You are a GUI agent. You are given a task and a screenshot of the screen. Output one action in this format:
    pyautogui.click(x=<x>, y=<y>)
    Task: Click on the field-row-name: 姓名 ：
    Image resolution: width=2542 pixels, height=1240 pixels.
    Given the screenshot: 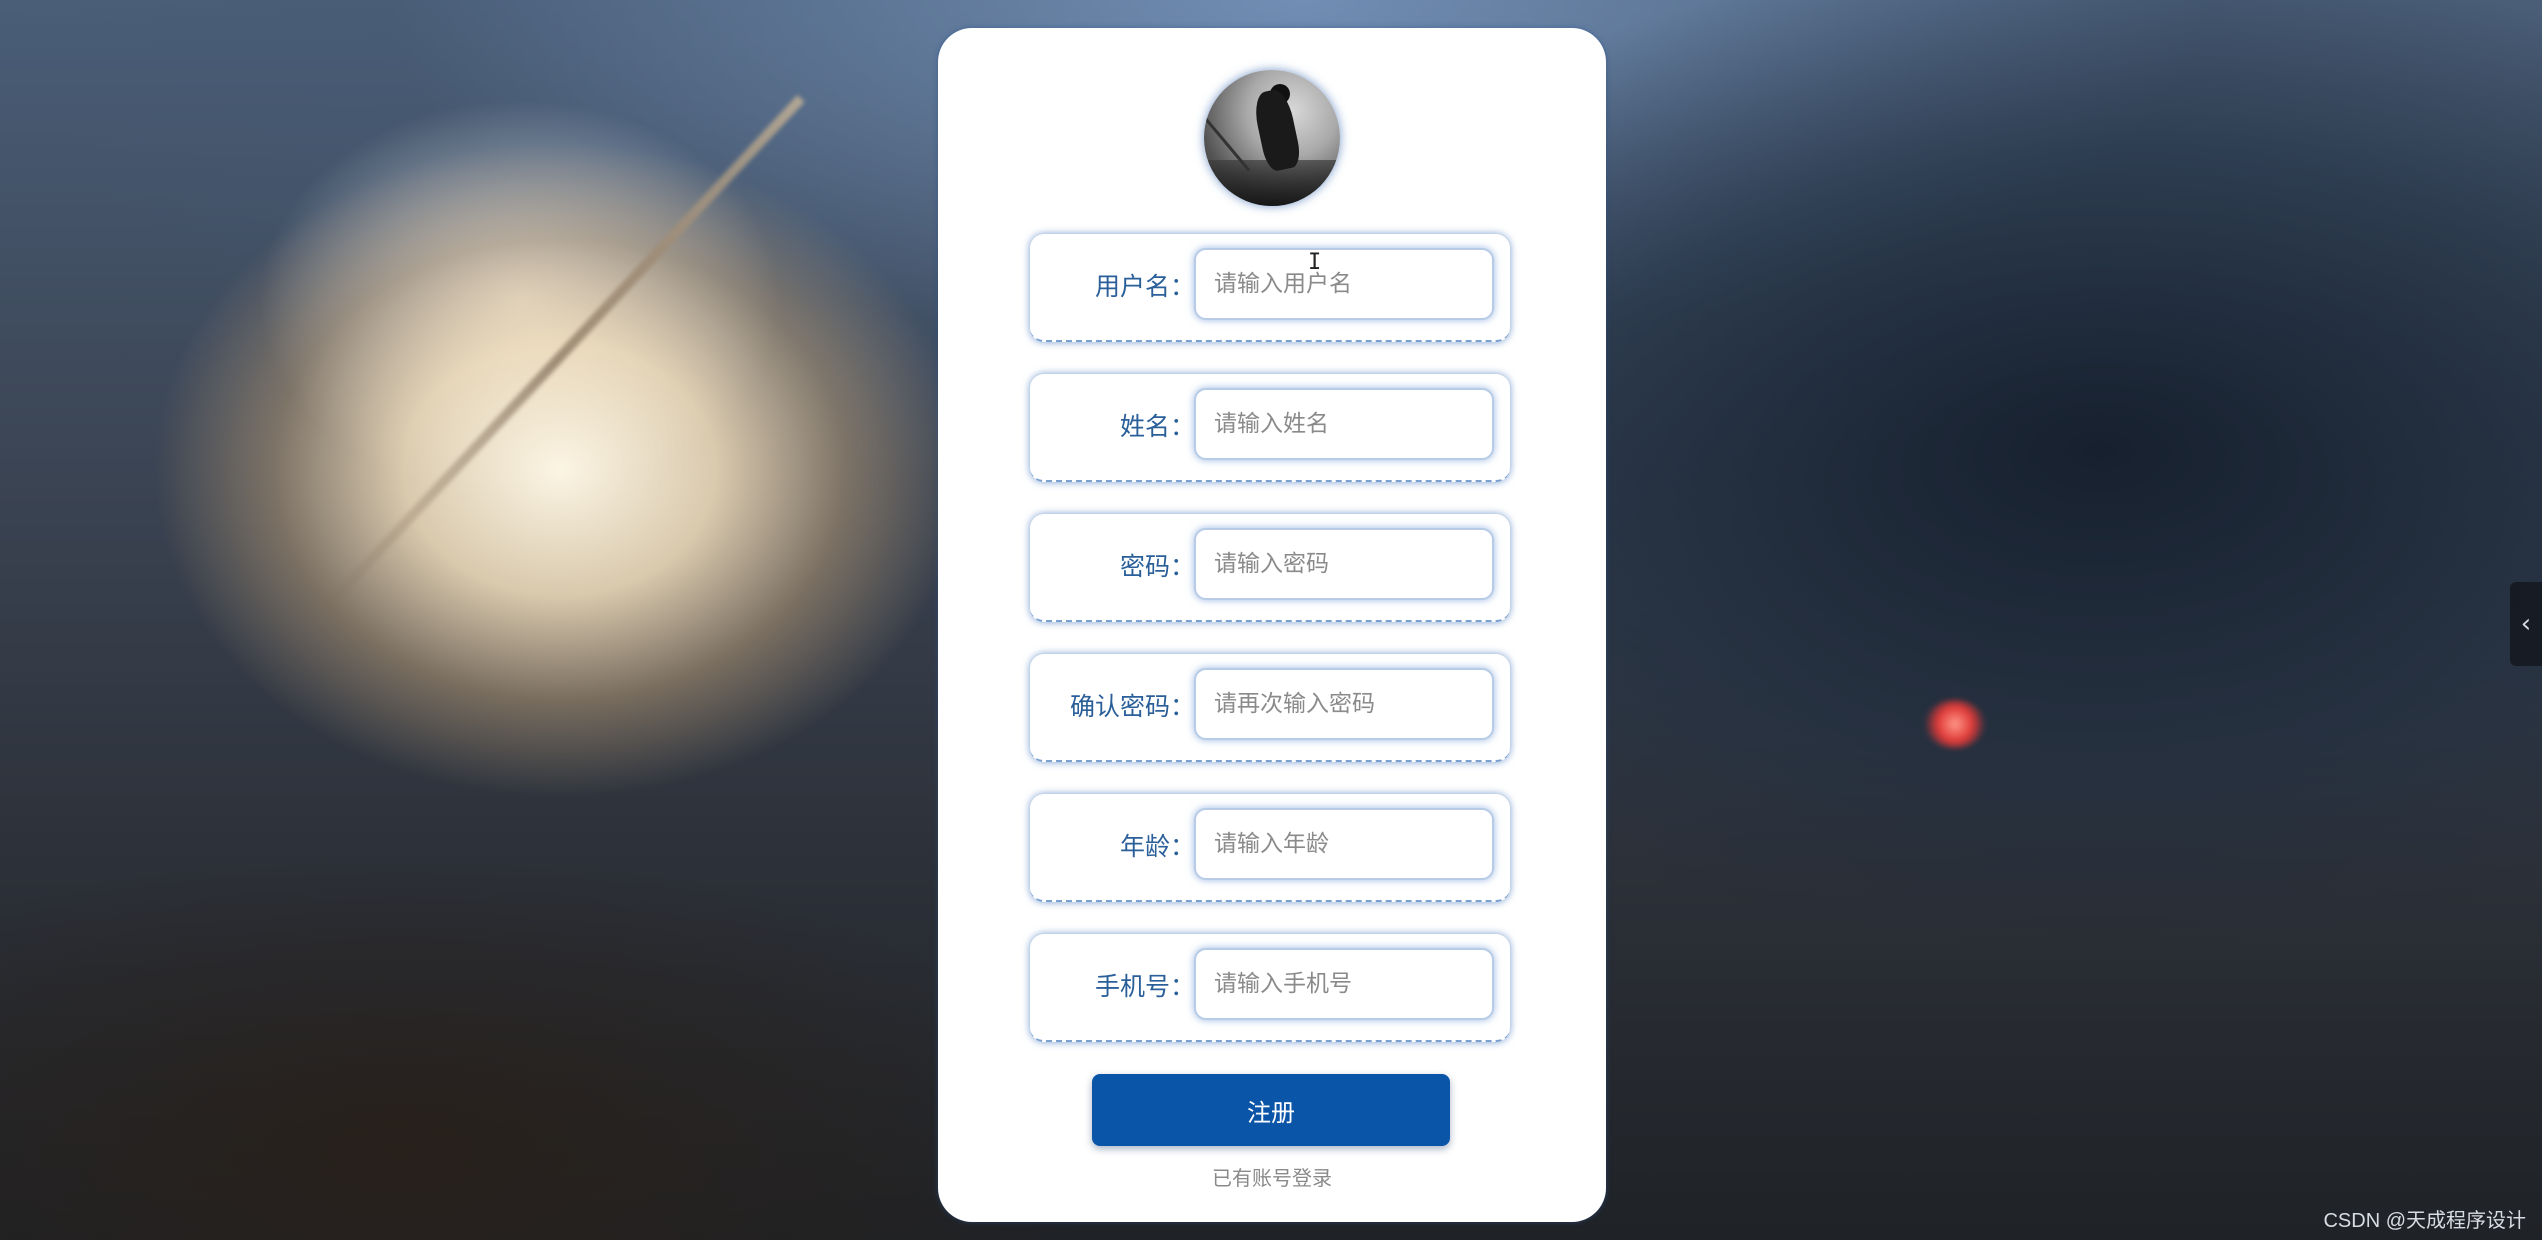 What is the action you would take?
    pyautogui.click(x=1270, y=428)
    